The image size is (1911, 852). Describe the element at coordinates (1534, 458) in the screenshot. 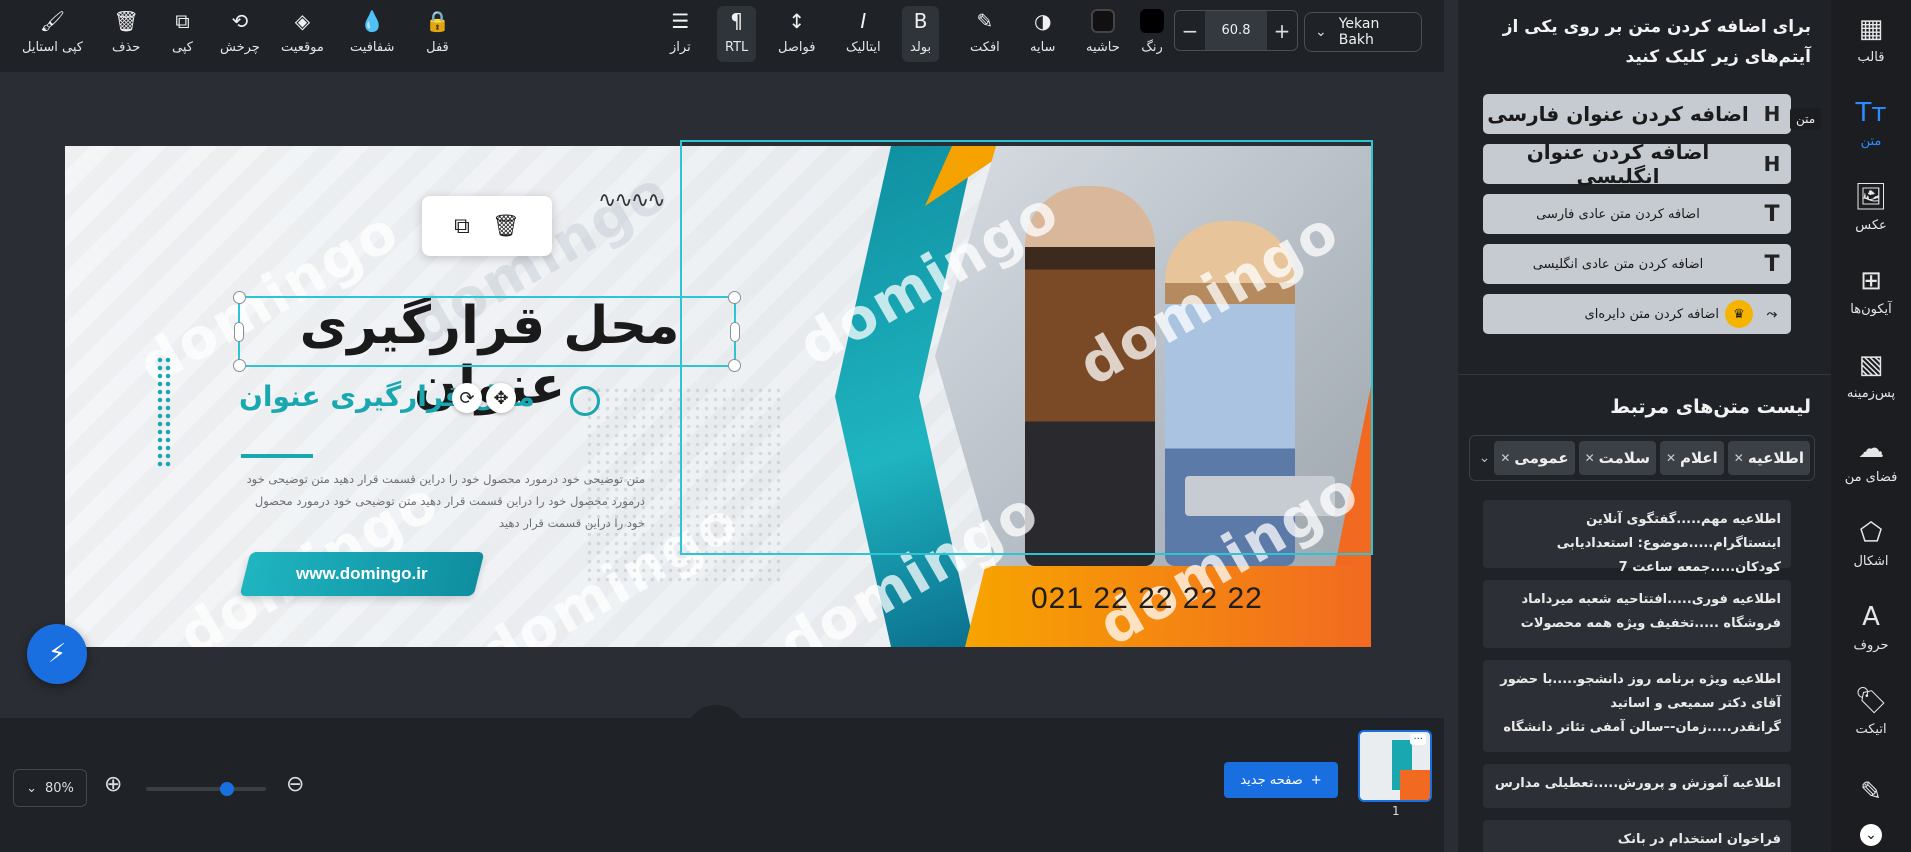

I see `tag-chip: عمومی ✕` at that location.